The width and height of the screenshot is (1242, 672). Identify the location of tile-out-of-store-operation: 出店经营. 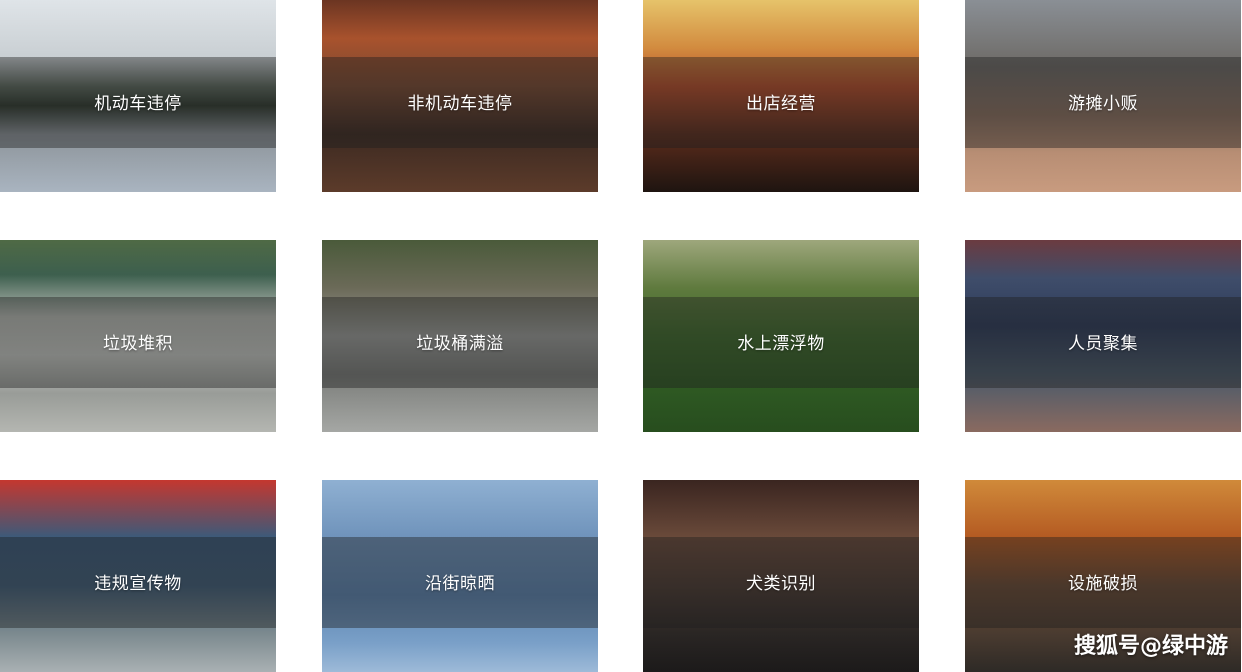
(781, 96).